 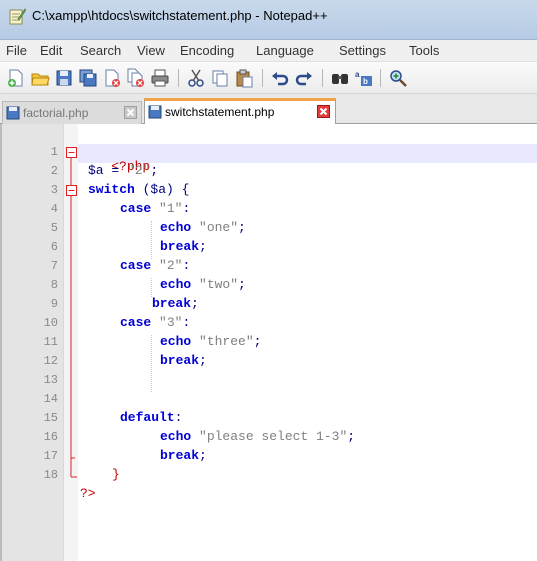 I want to click on open-file-icon, so click(x=40, y=78).